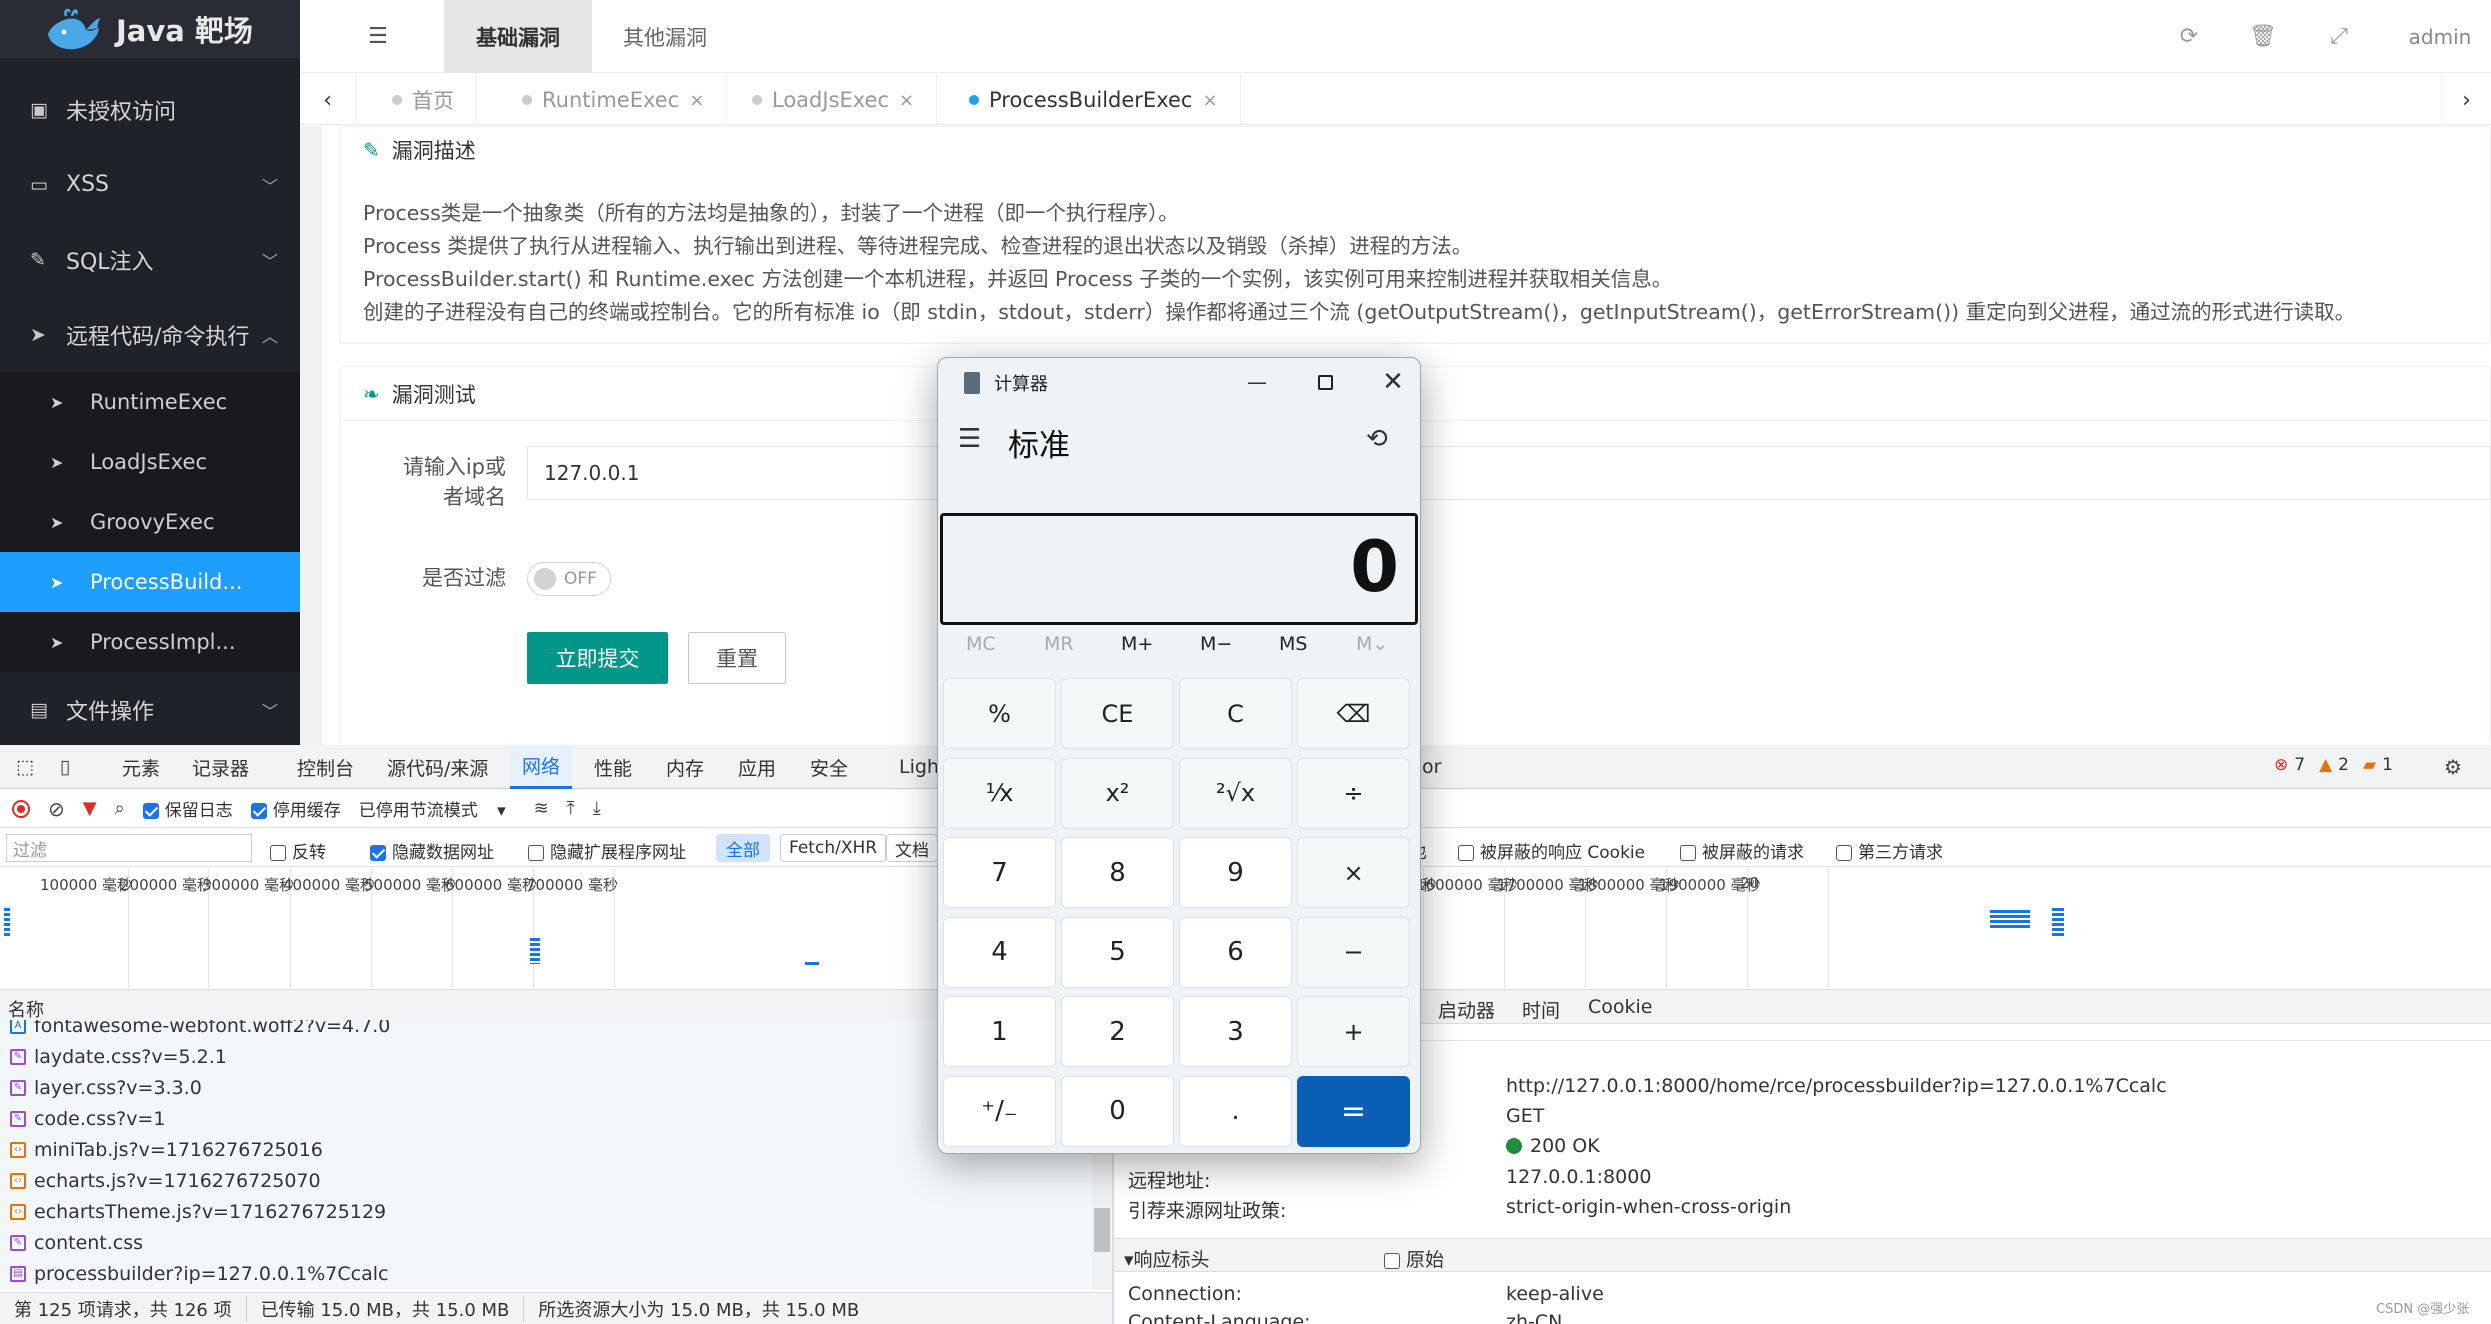 The image size is (2491, 1324). Describe the element at coordinates (21, 808) in the screenshot. I see `record-icon` at that location.